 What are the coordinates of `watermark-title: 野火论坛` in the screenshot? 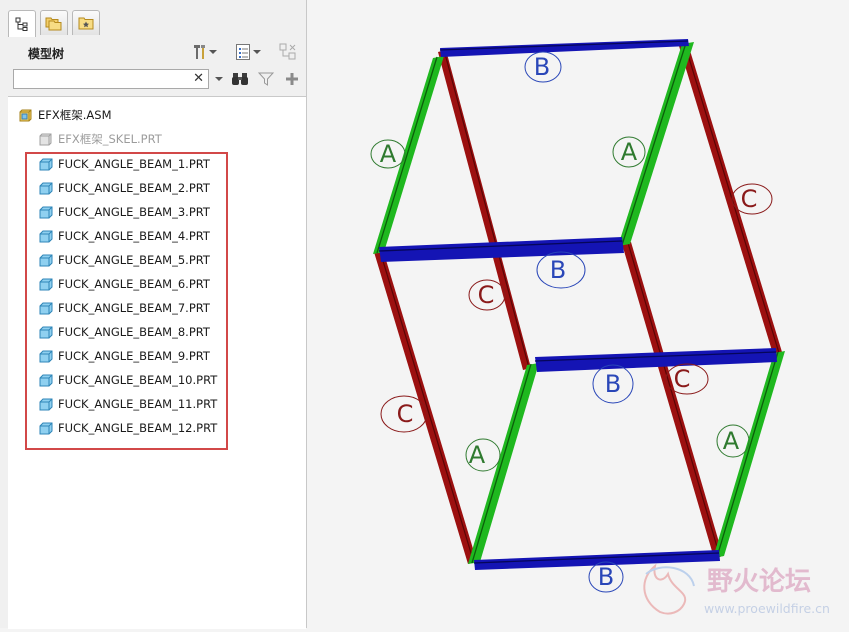 It's located at (759, 582).